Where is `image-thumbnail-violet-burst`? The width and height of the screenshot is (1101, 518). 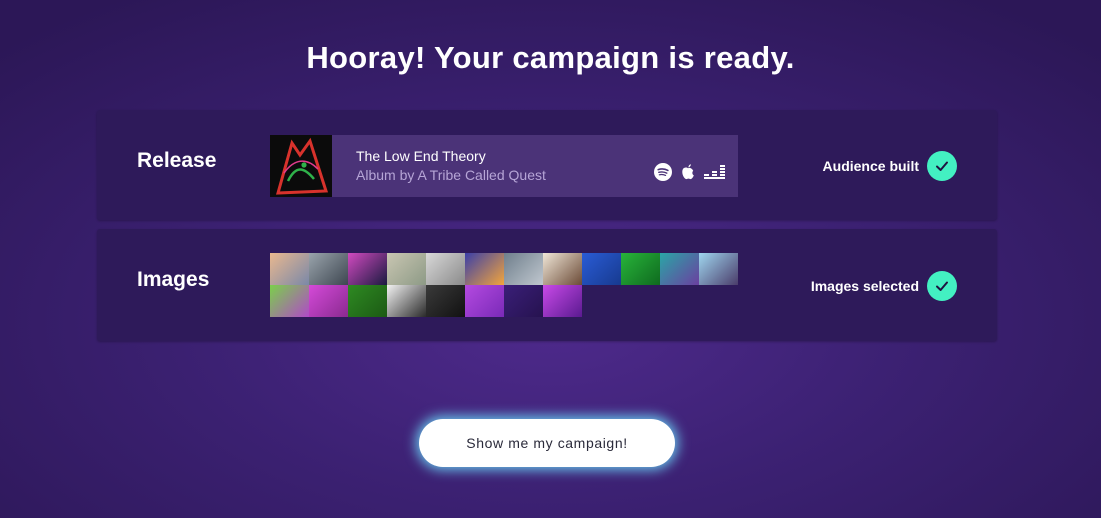 image-thumbnail-violet-burst is located at coordinates (562, 301).